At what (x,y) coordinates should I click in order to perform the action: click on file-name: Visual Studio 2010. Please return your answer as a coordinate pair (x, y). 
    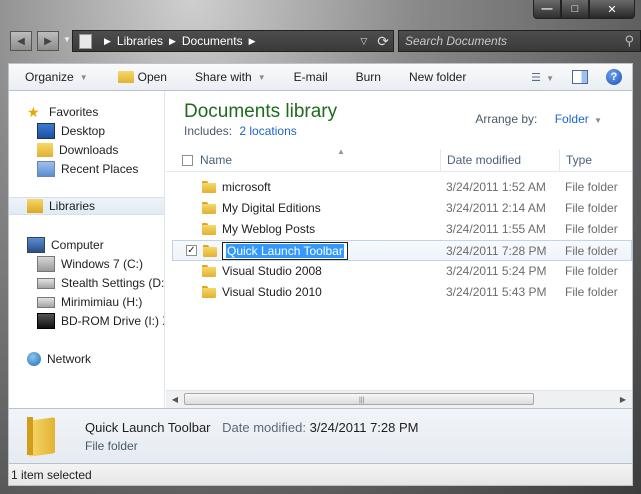
    Looking at the image, I should click on (272, 291).